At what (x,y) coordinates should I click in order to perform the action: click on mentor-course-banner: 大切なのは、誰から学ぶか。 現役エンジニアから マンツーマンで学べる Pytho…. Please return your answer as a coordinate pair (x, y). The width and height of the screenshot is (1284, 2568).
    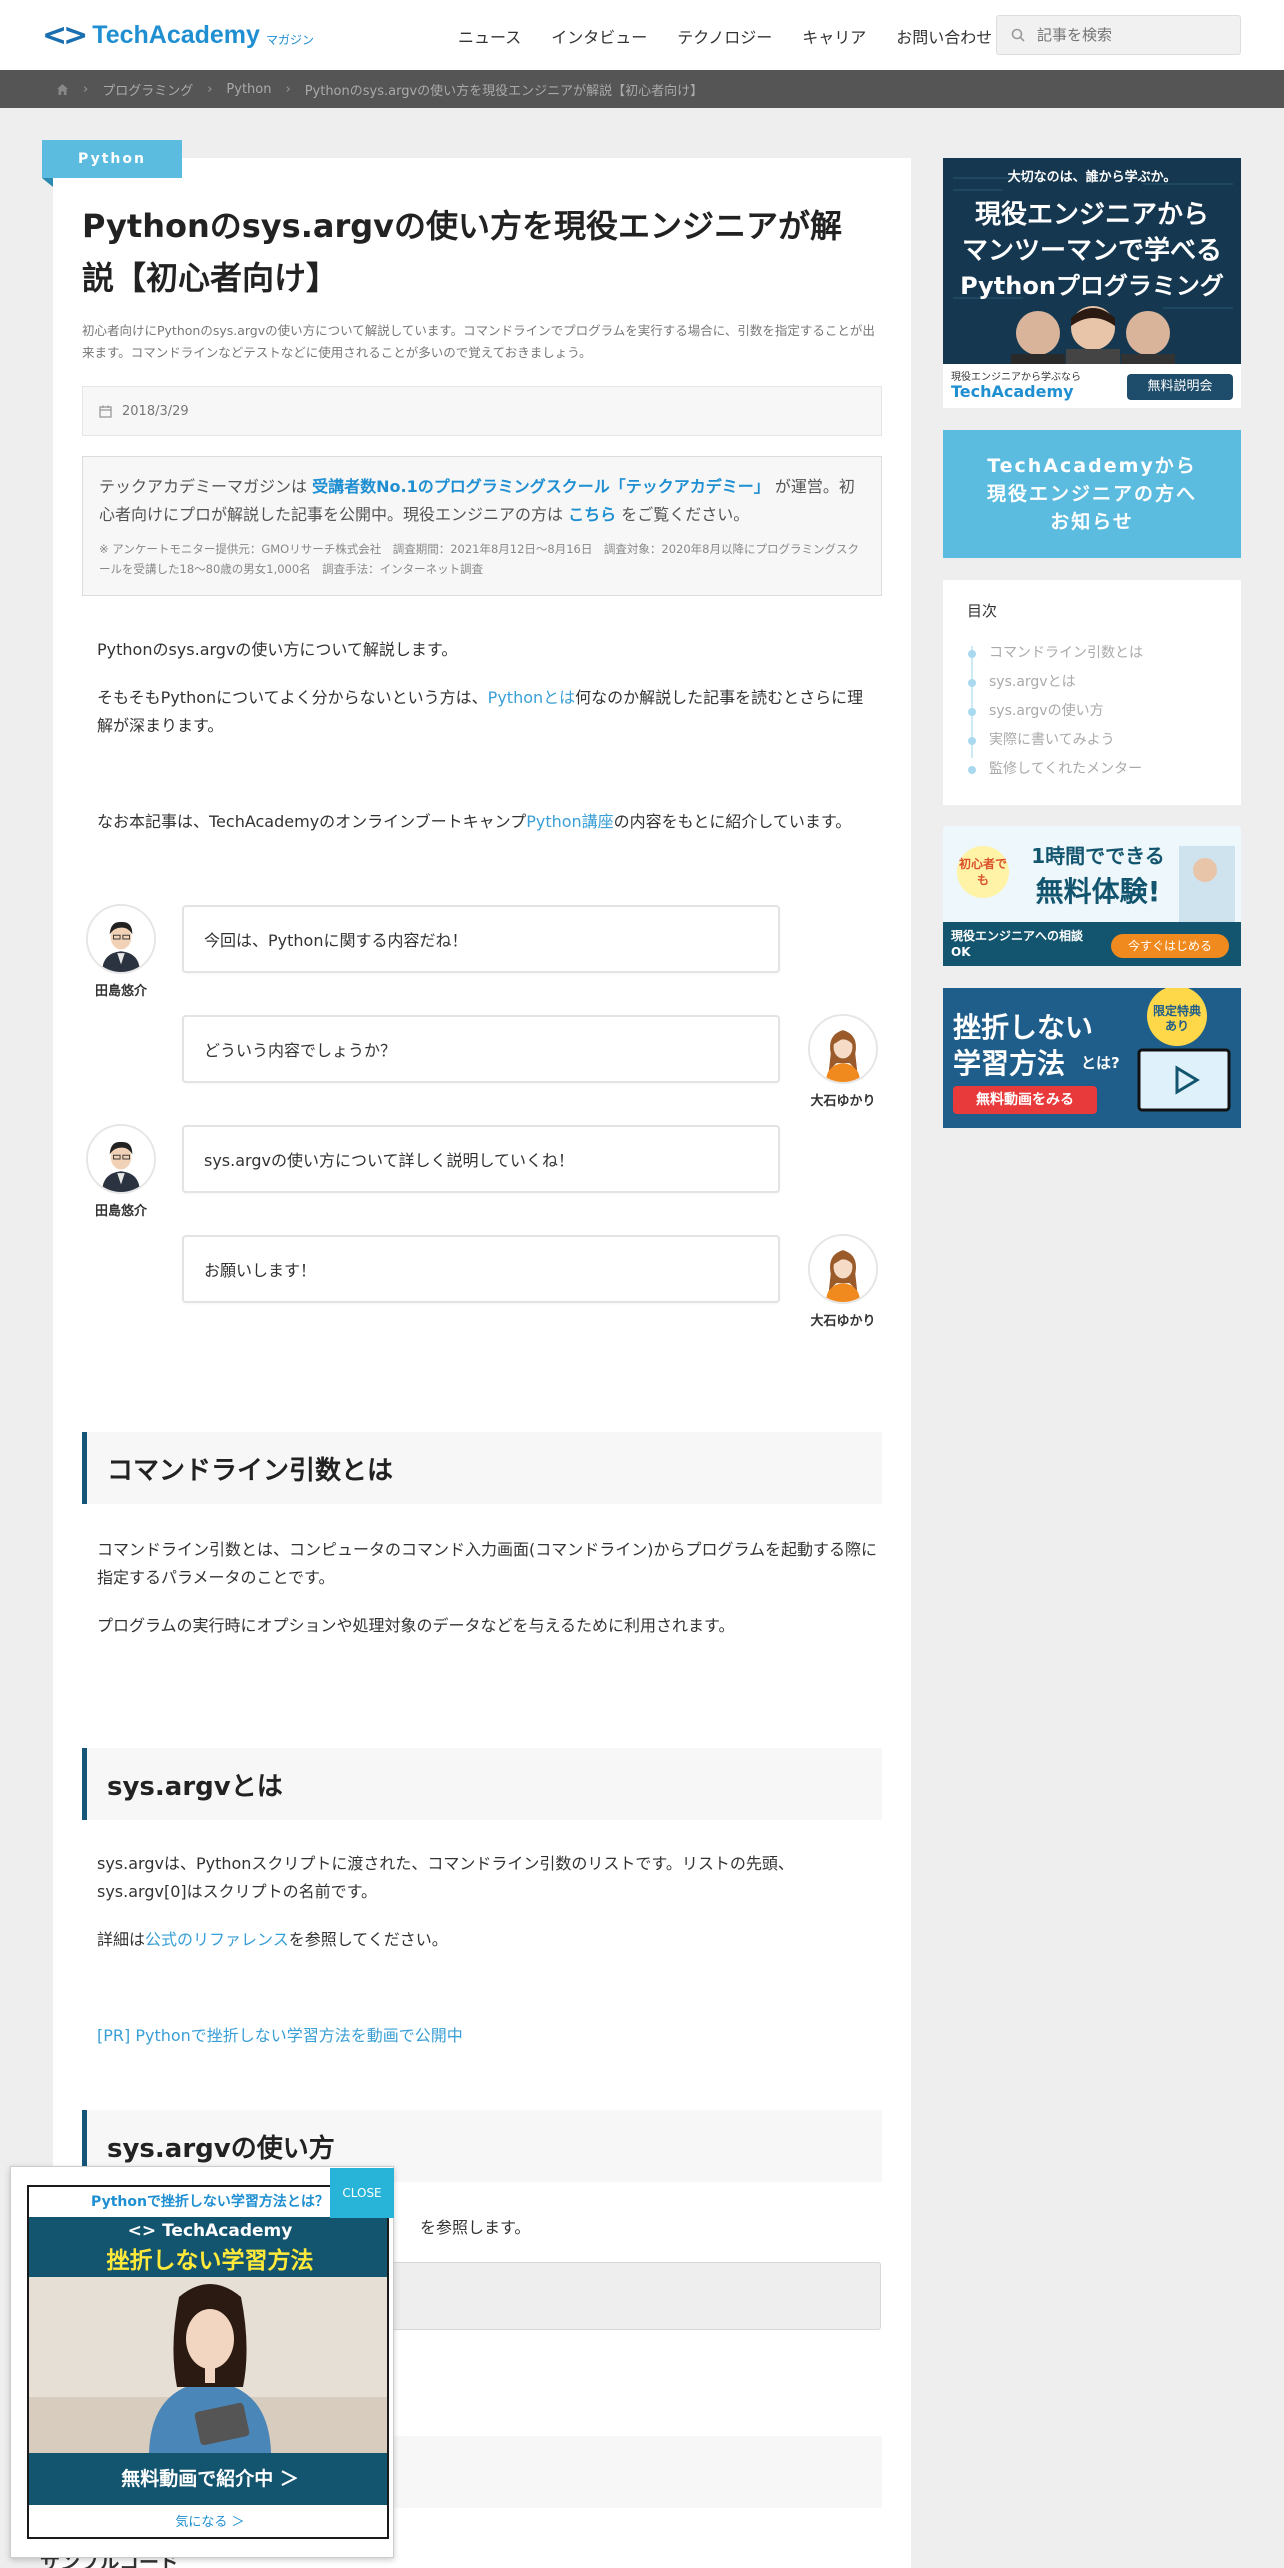
    Looking at the image, I should click on (1092, 283).